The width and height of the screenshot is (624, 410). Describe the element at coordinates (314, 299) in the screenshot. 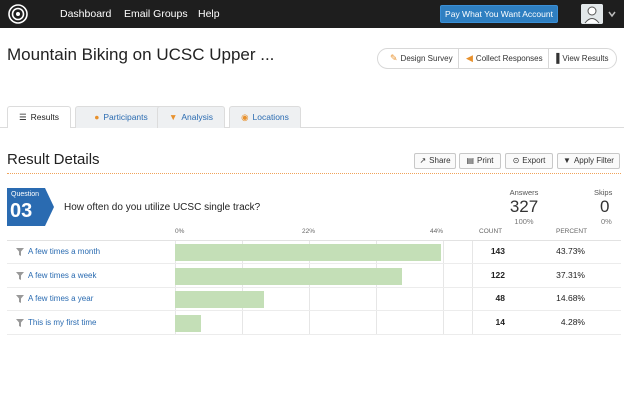

I see `table-row: A few times a year 48 14.68%` at that location.